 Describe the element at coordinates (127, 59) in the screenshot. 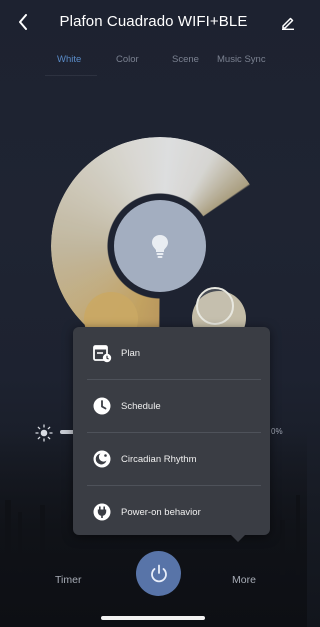

I see `tab-color: Color` at that location.